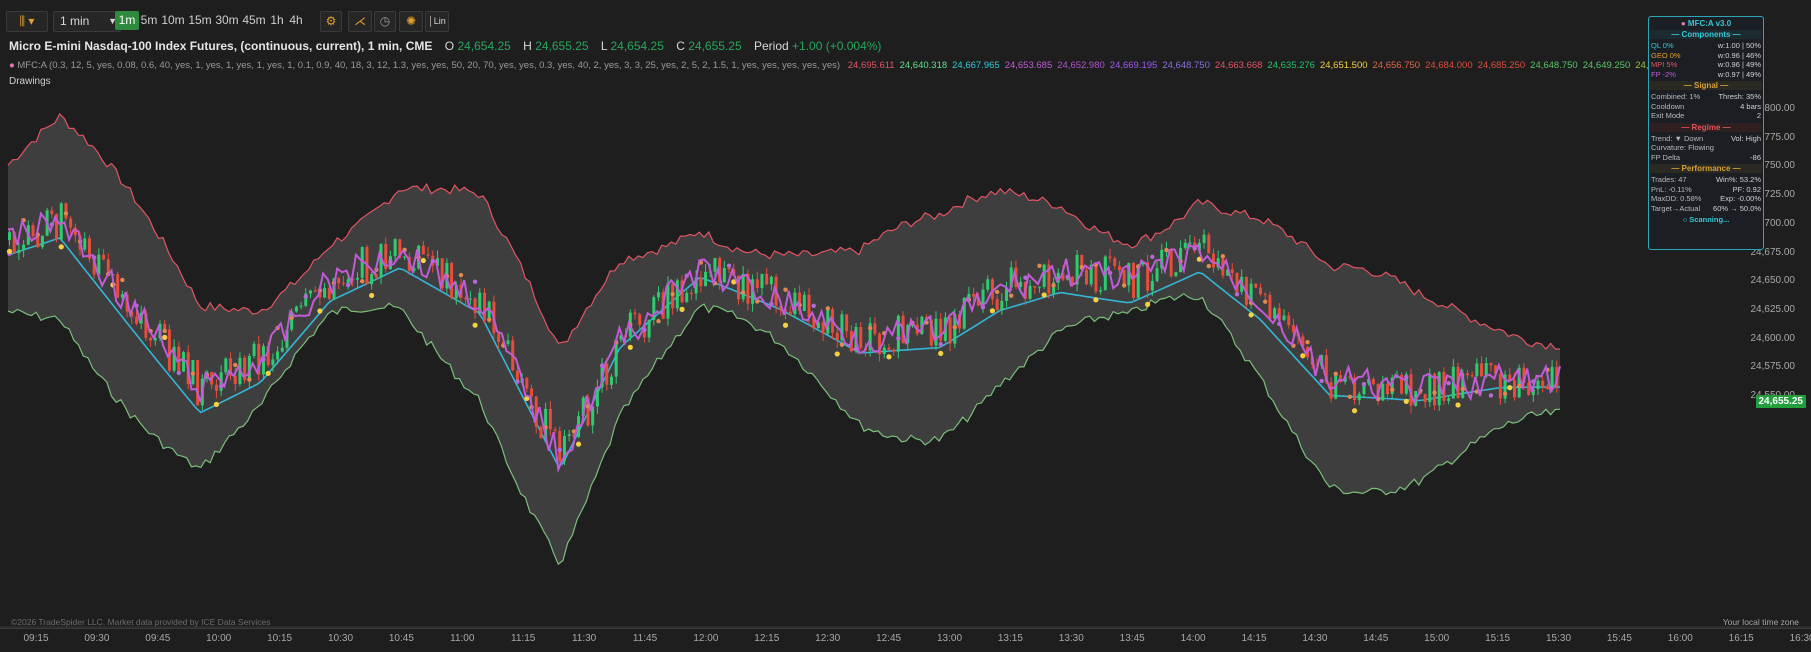  Describe the element at coordinates (1750, 106) in the screenshot. I see `panel-row-value: 4 bars` at that location.